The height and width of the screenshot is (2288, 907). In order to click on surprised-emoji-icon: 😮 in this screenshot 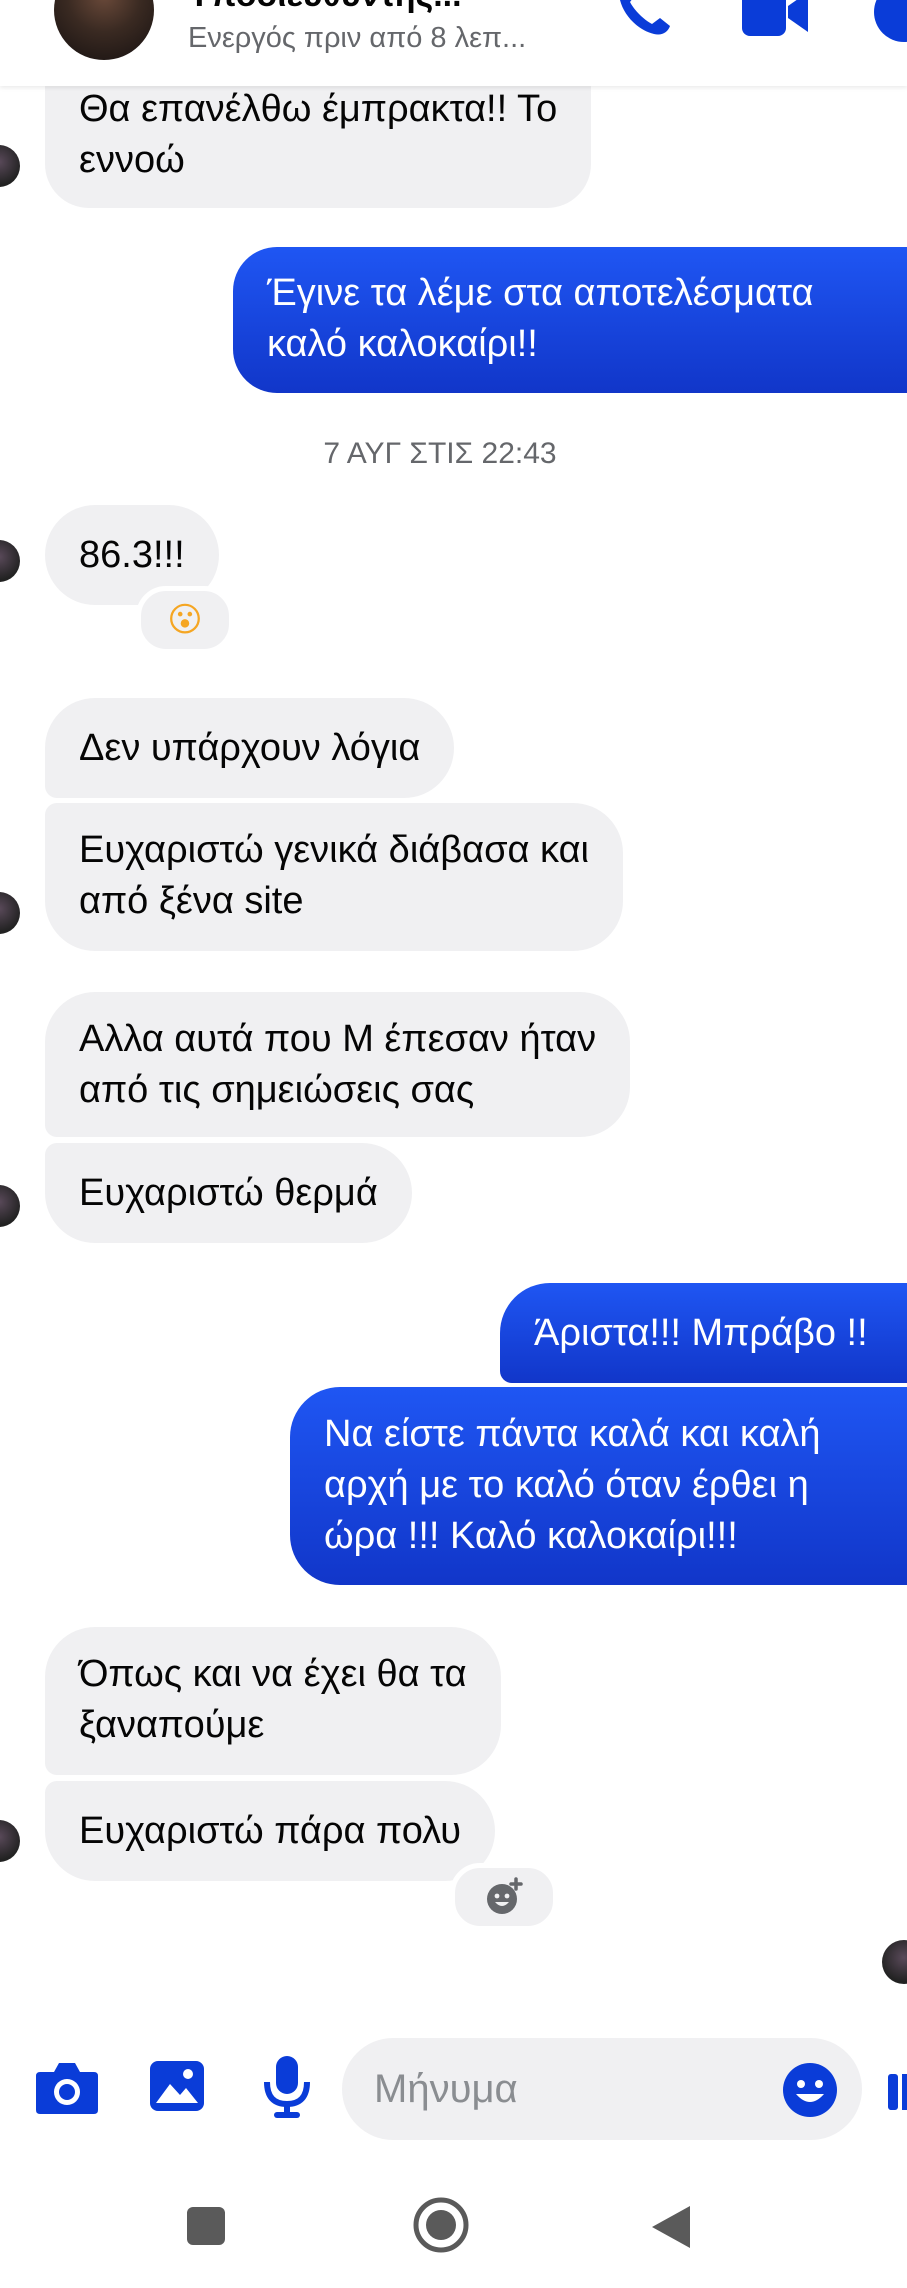, I will do `click(185, 620)`.